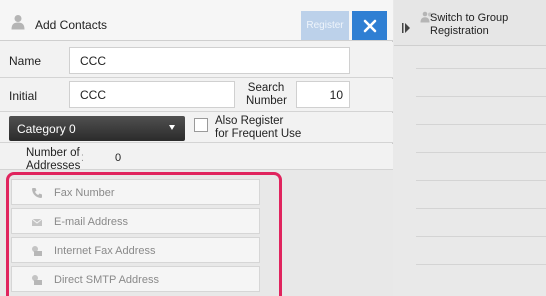  What do you see at coordinates (406, 28) in the screenshot?
I see `expand-arrow-icon` at bounding box center [406, 28].